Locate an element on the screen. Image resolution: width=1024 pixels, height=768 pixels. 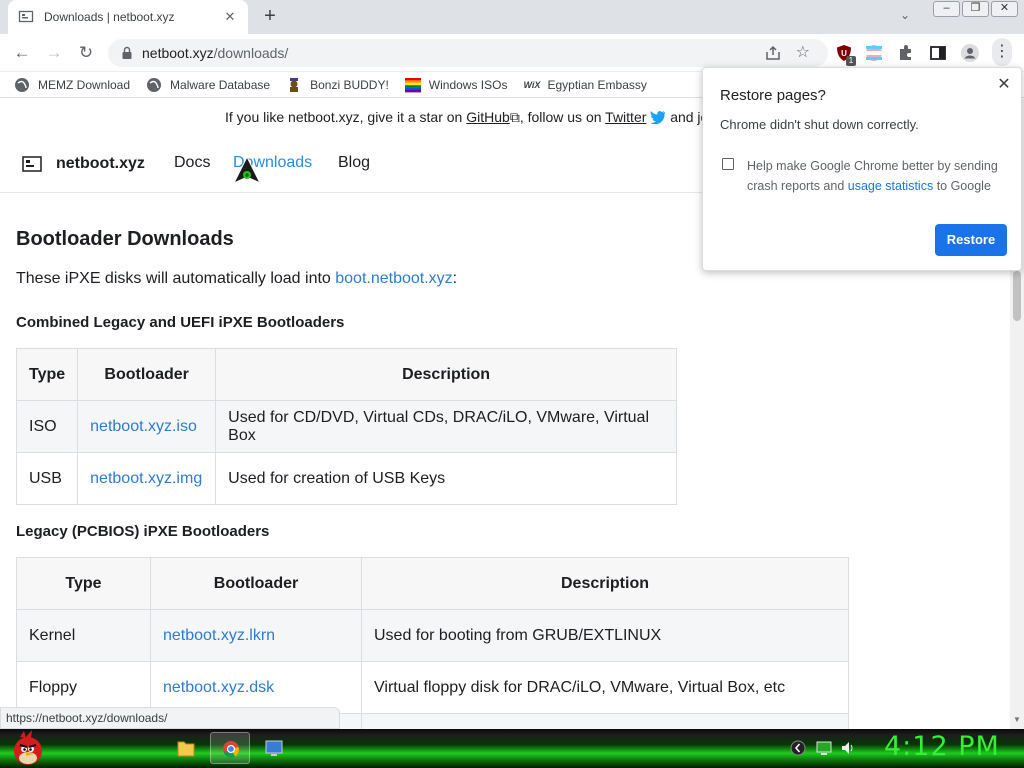
scroll-thumb is located at coordinates (1017, 296).